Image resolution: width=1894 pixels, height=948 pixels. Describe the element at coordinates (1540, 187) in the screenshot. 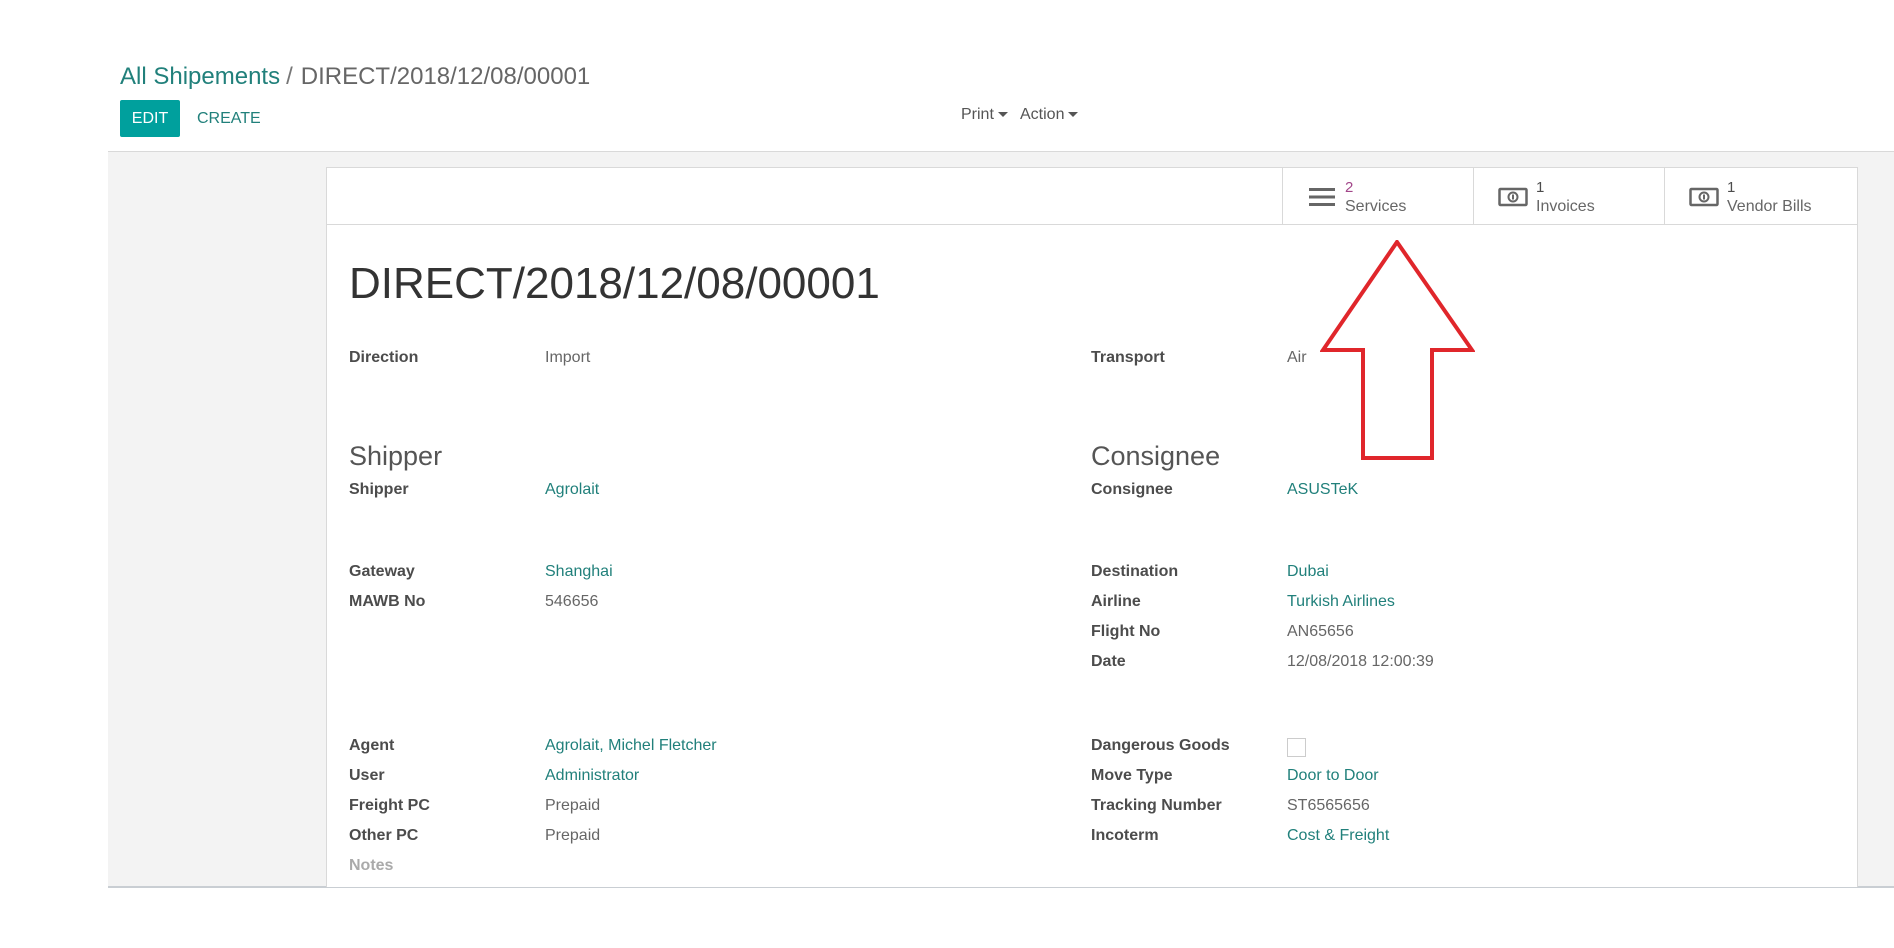

I see `invoices-count: 1` at that location.